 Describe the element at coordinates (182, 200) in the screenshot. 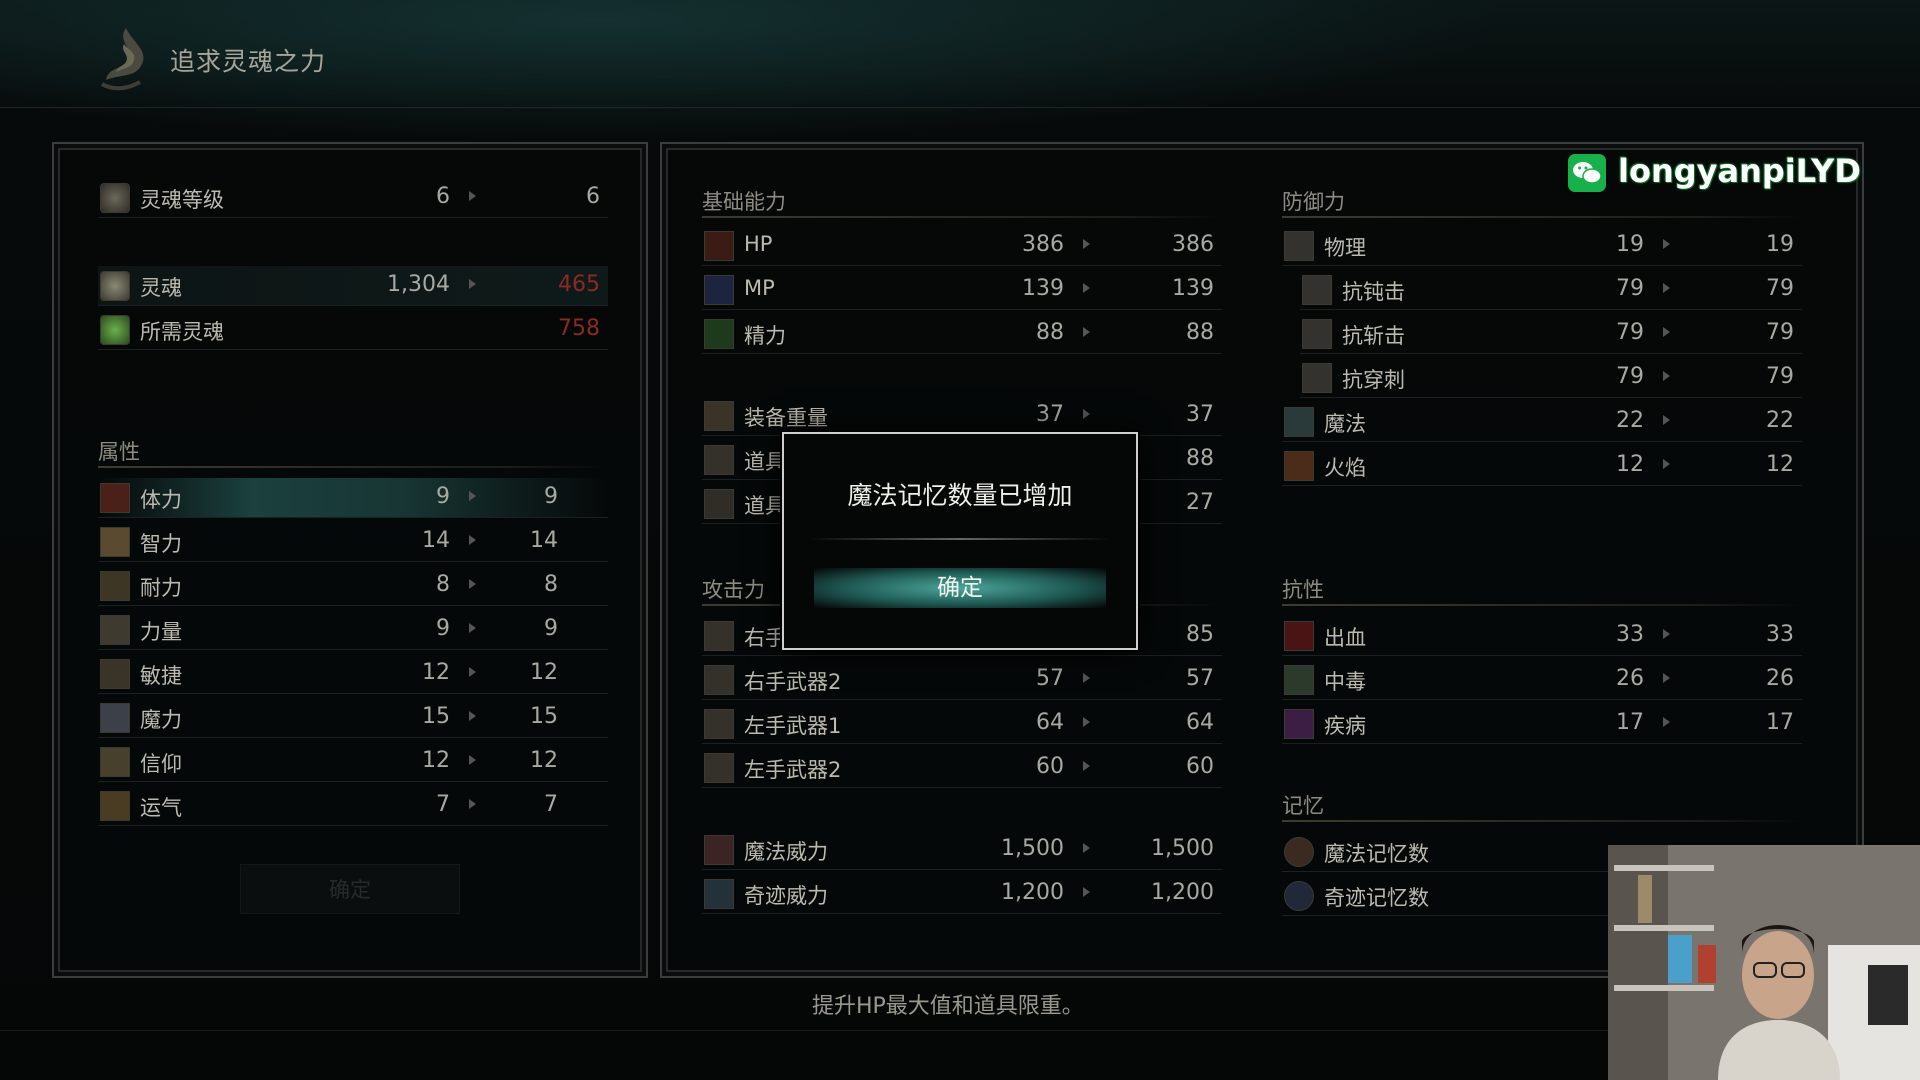

I see `row-label: 灵魂等级` at that location.